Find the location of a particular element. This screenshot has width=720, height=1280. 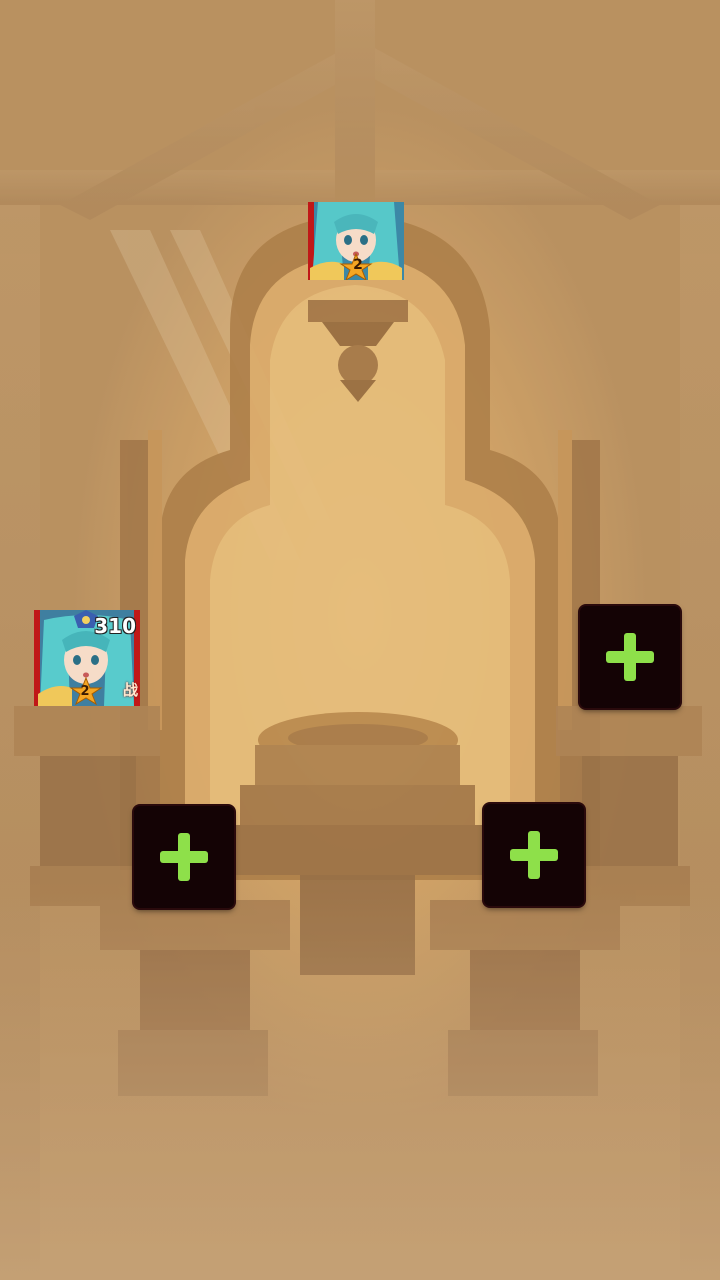

hero-power: 310 is located at coordinates (115, 626).